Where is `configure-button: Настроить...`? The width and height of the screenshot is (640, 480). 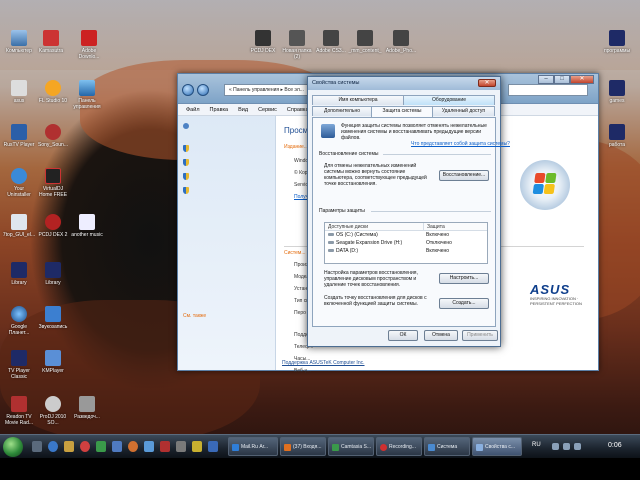 configure-button: Настроить... is located at coordinates (464, 278).